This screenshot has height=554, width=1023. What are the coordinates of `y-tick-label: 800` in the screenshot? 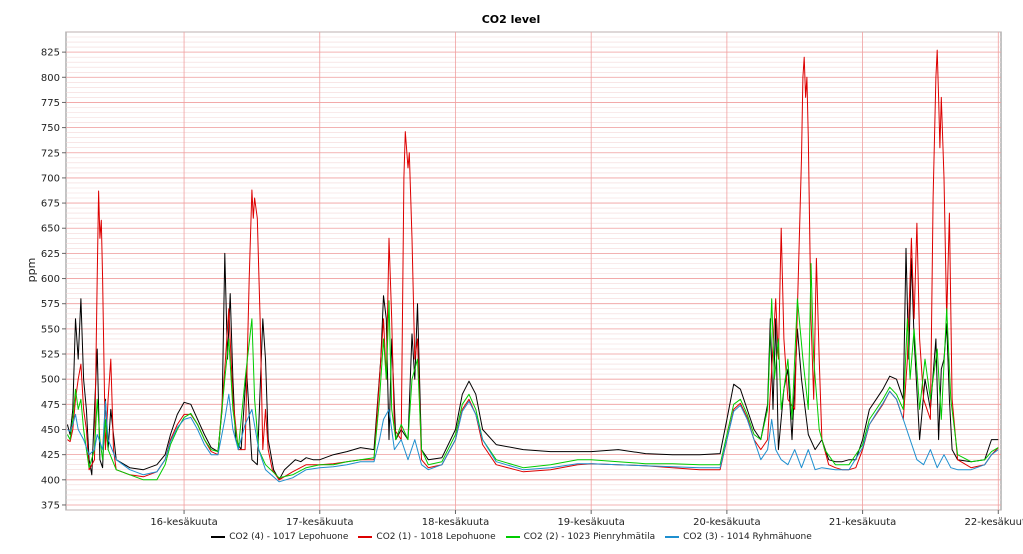 It's located at (50, 78).